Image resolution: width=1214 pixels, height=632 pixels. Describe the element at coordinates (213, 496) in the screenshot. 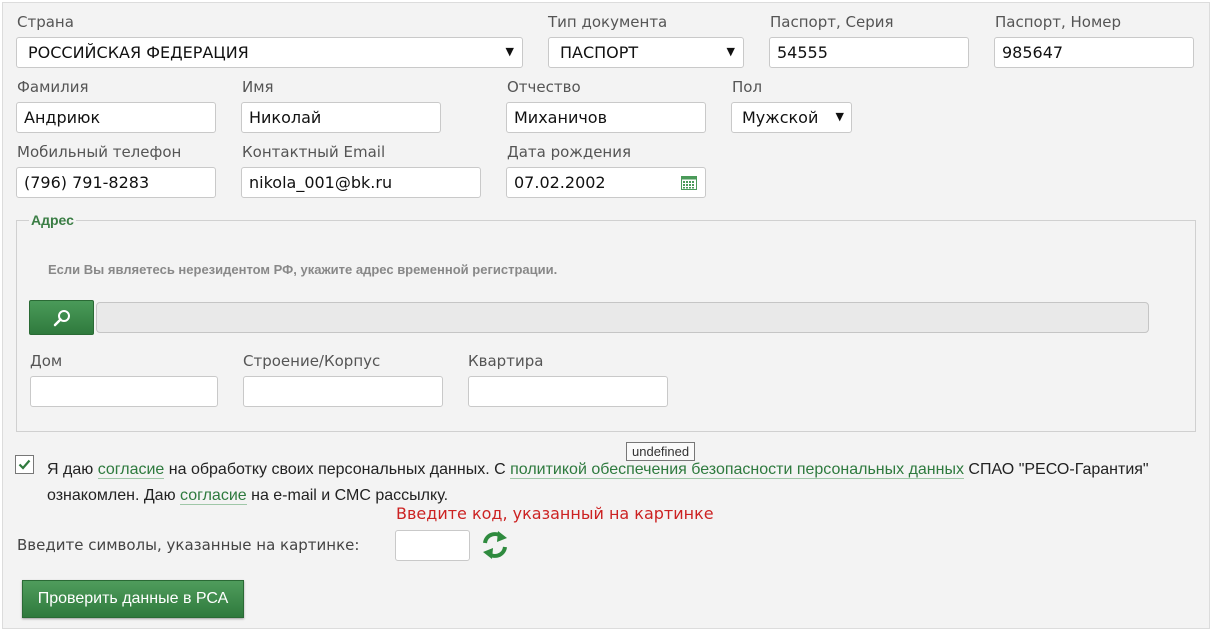

I see `mailing-consent-link: согласие` at that location.